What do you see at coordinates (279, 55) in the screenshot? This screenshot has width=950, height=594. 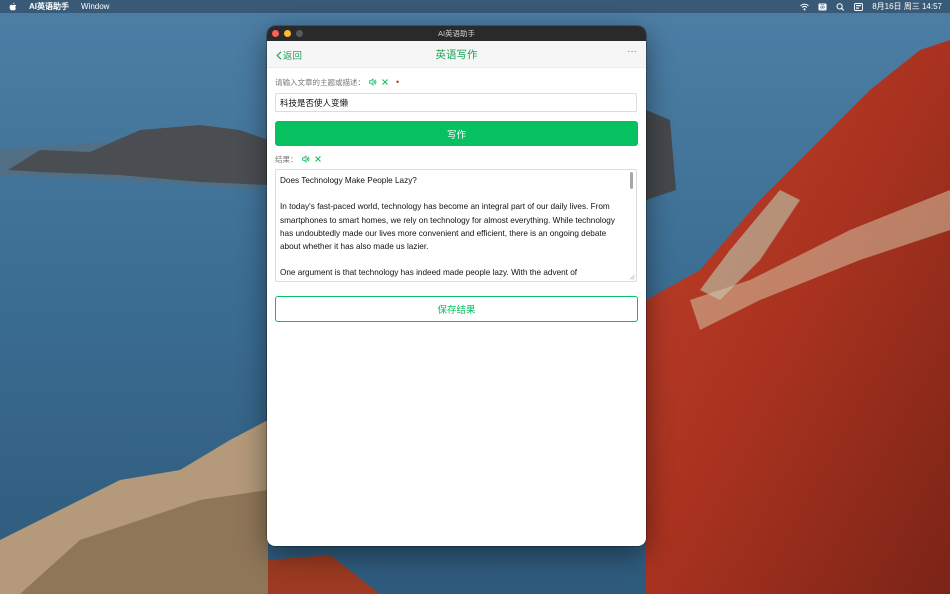 I see `back-chevron-icon` at bounding box center [279, 55].